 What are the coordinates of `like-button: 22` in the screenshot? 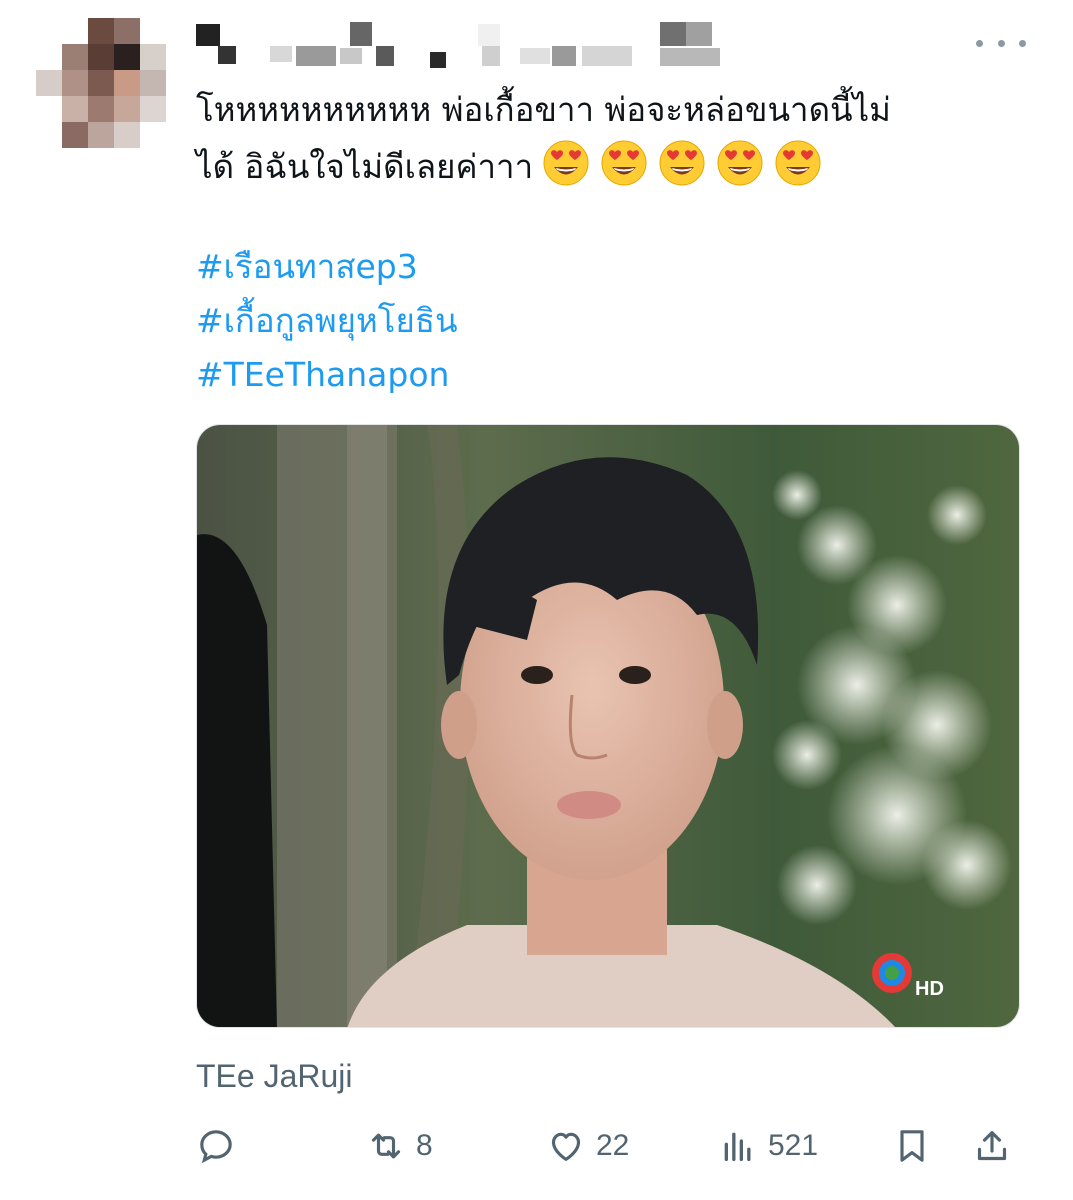 It's located at (587, 1146).